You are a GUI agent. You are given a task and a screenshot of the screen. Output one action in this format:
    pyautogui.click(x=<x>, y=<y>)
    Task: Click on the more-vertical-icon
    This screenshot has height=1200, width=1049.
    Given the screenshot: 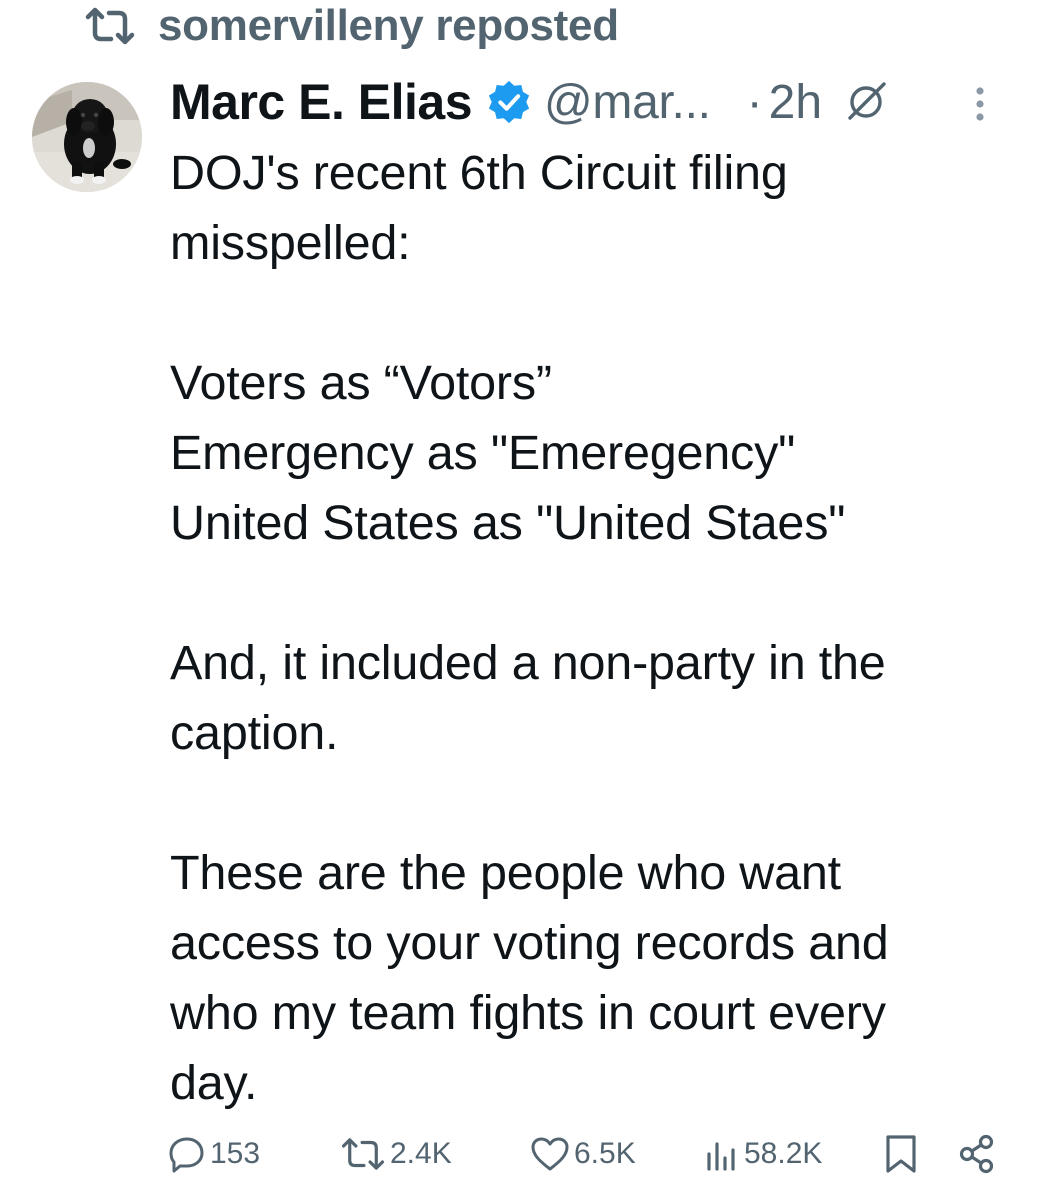 What is the action you would take?
    pyautogui.click(x=980, y=104)
    